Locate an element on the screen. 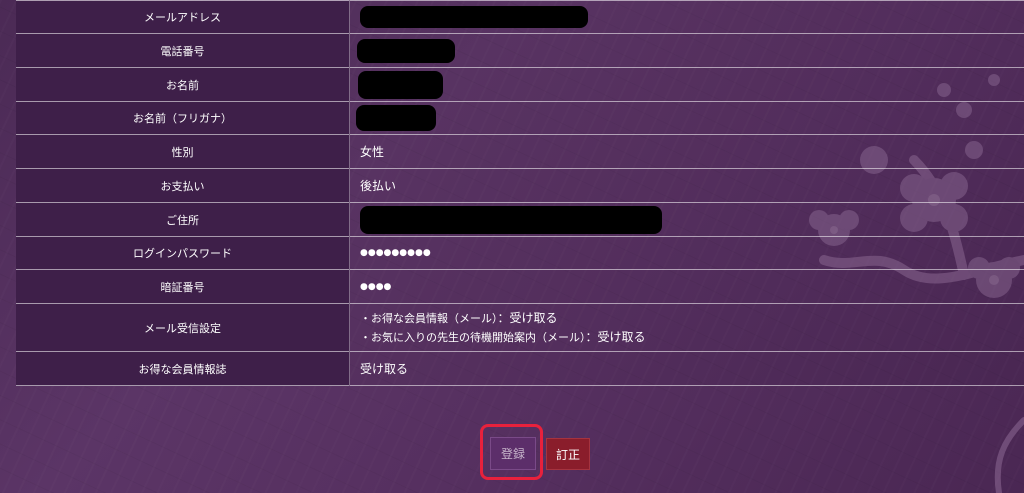  redacted-name is located at coordinates (400, 84).